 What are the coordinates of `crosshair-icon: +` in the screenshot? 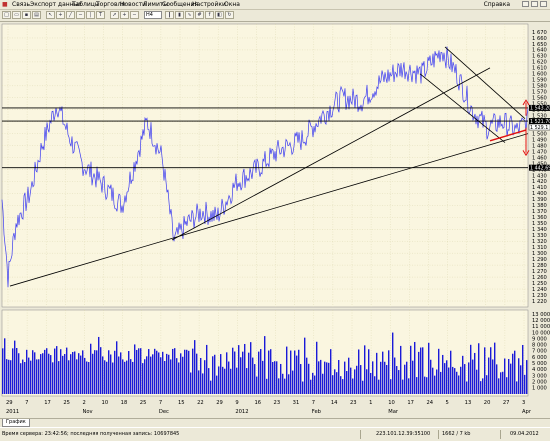 It's located at (60, 15).